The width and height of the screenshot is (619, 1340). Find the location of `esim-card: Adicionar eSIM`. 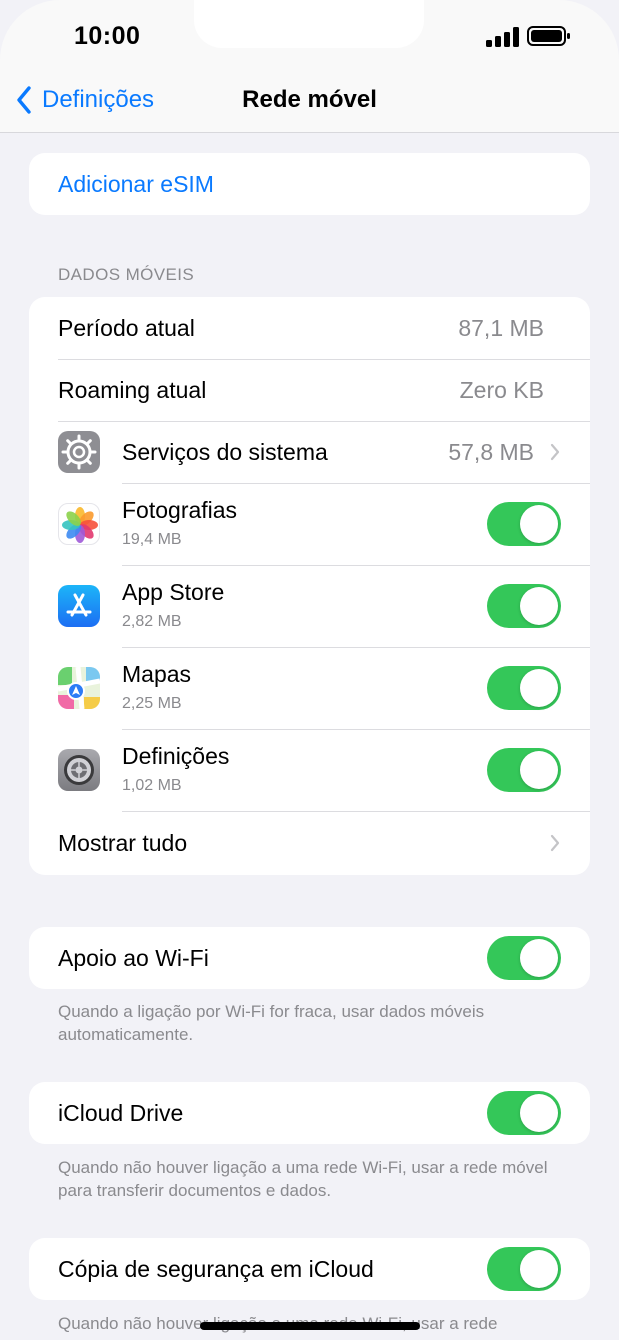

esim-card: Adicionar eSIM is located at coordinates (309, 184).